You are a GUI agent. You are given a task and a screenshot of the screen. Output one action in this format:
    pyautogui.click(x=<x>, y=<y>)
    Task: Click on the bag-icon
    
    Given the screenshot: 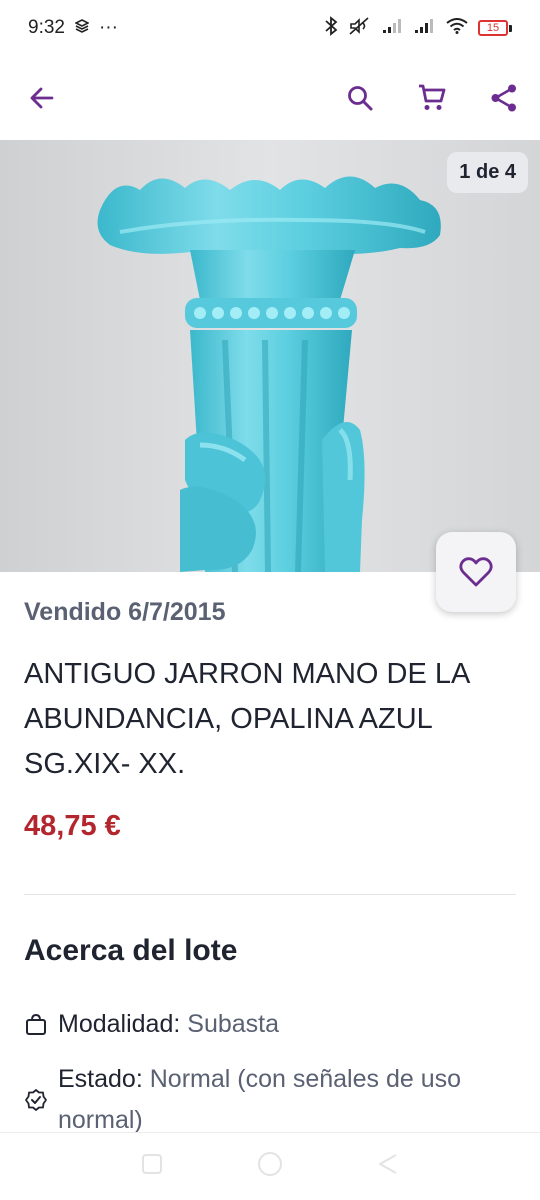 What is the action you would take?
    pyautogui.click(x=41, y=1024)
    